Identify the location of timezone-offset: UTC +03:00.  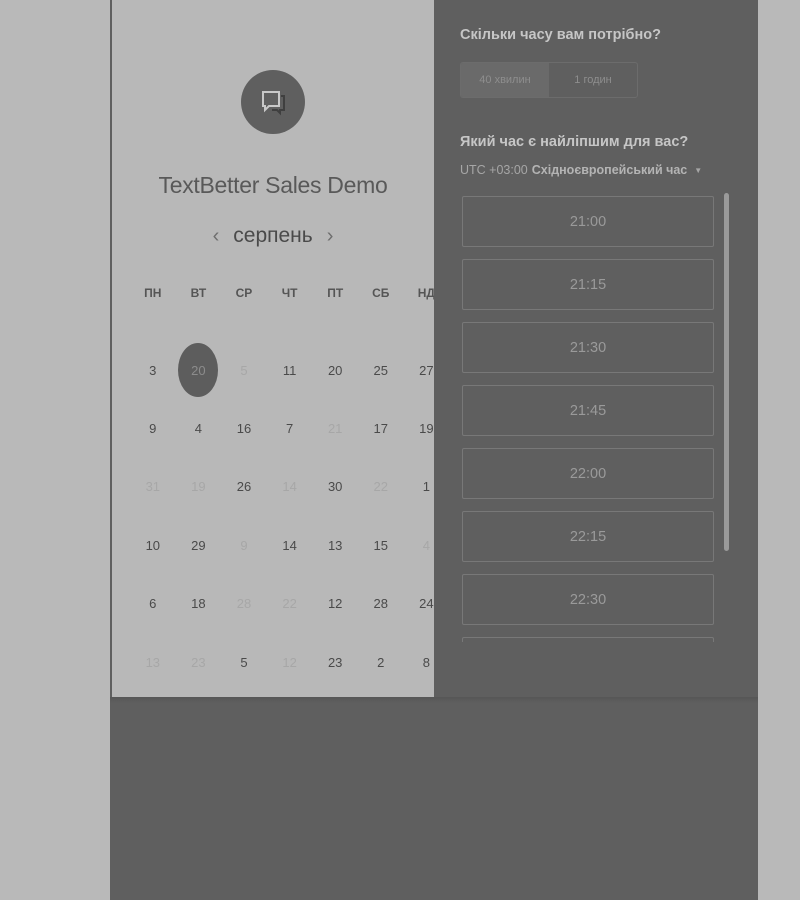
(494, 170).